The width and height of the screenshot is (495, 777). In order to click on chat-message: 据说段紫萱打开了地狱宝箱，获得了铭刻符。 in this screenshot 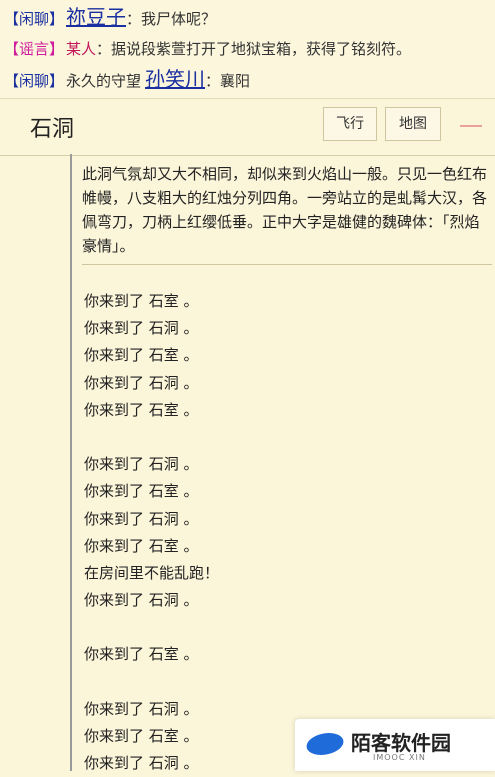, I will do `click(261, 49)`.